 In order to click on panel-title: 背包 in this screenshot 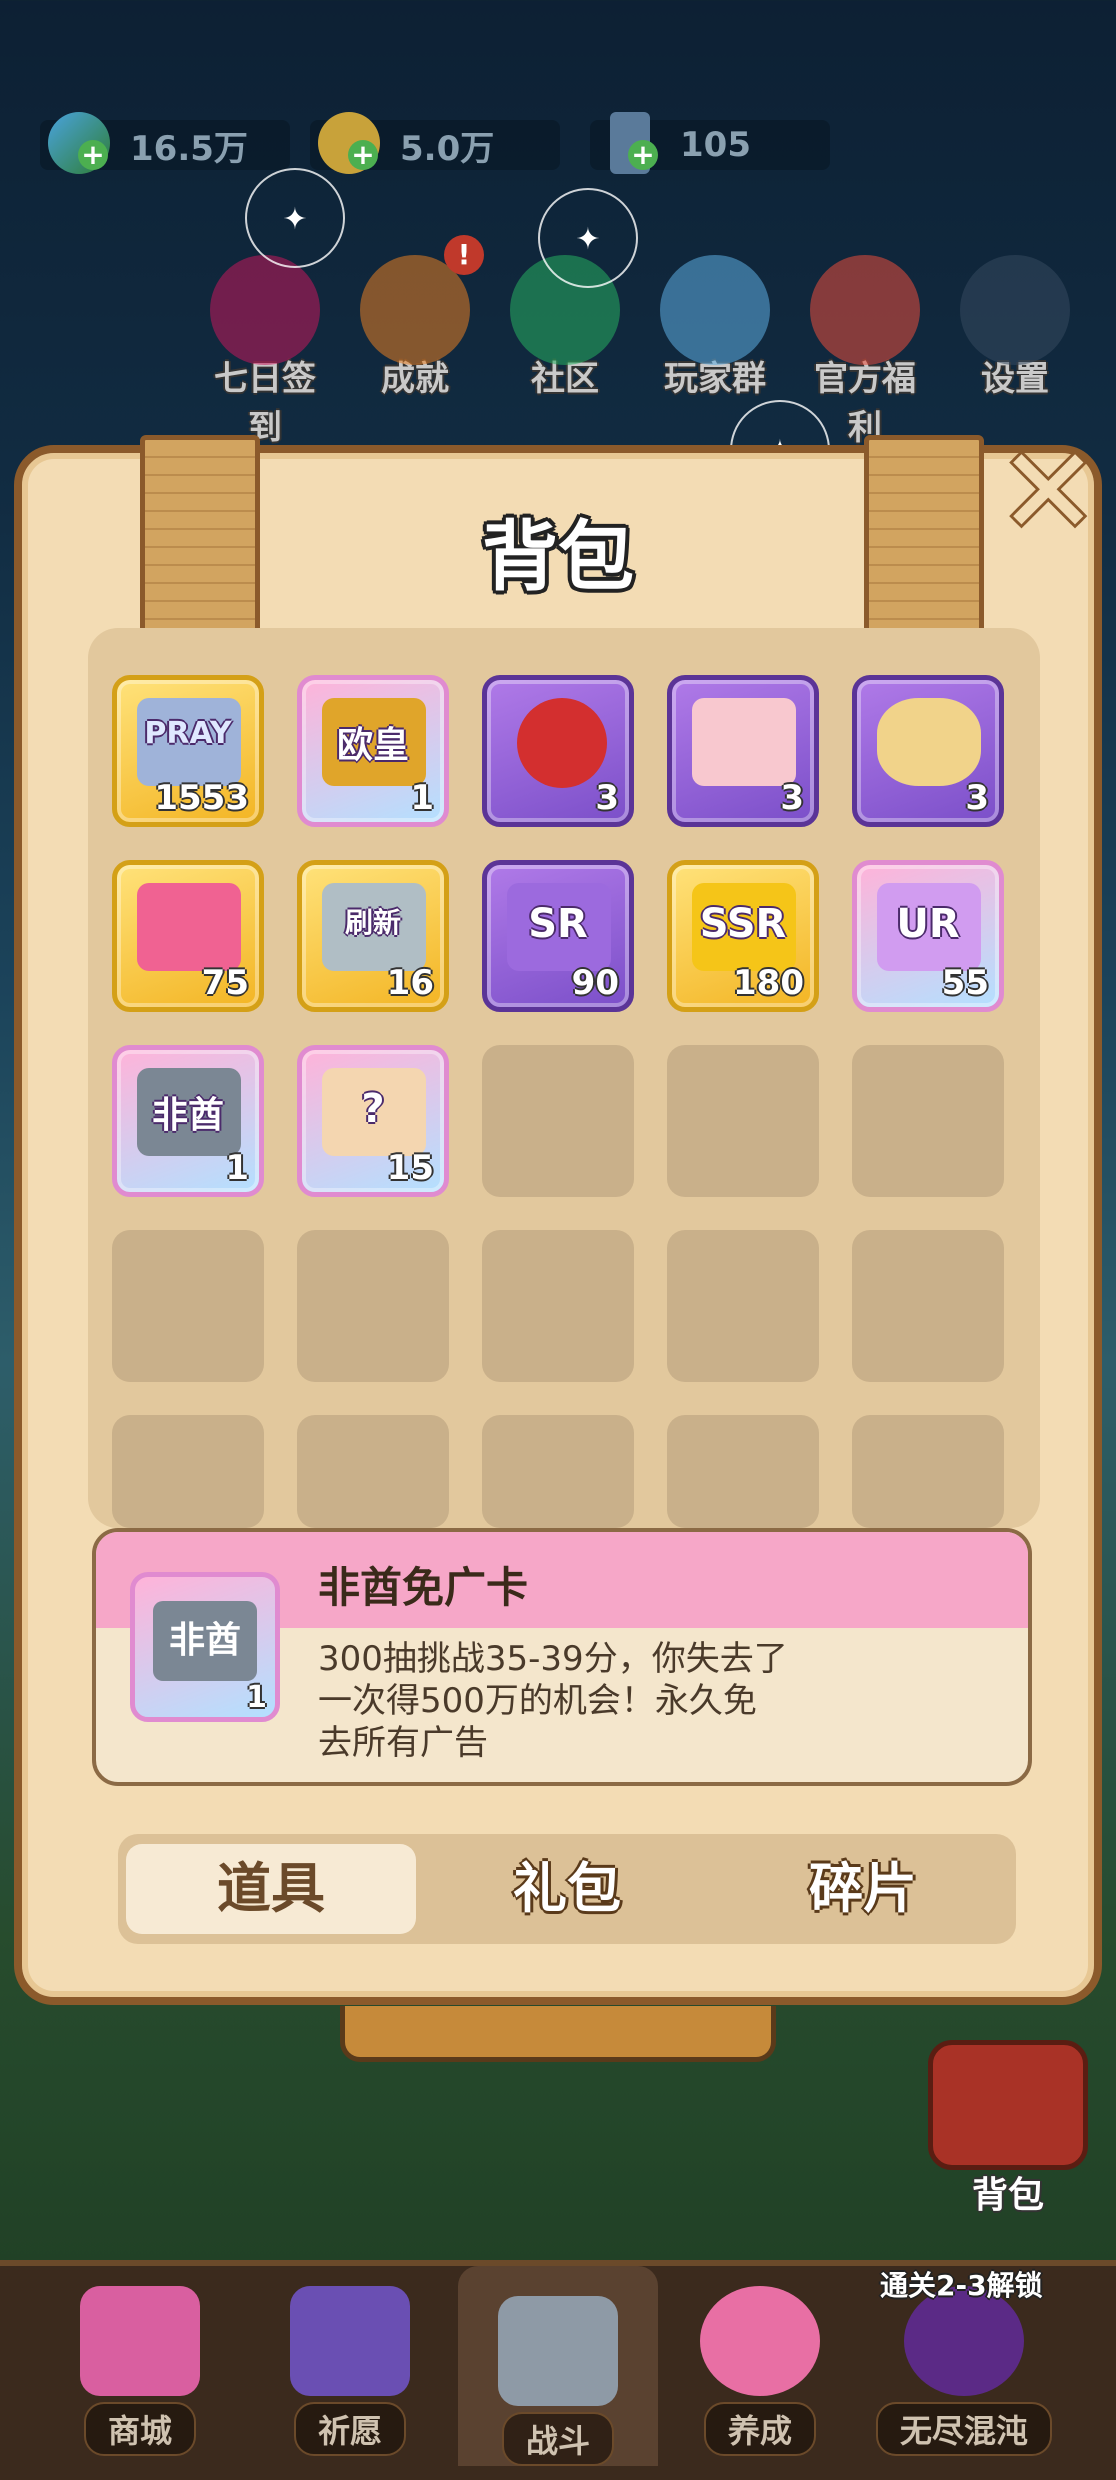, I will do `click(558, 556)`.